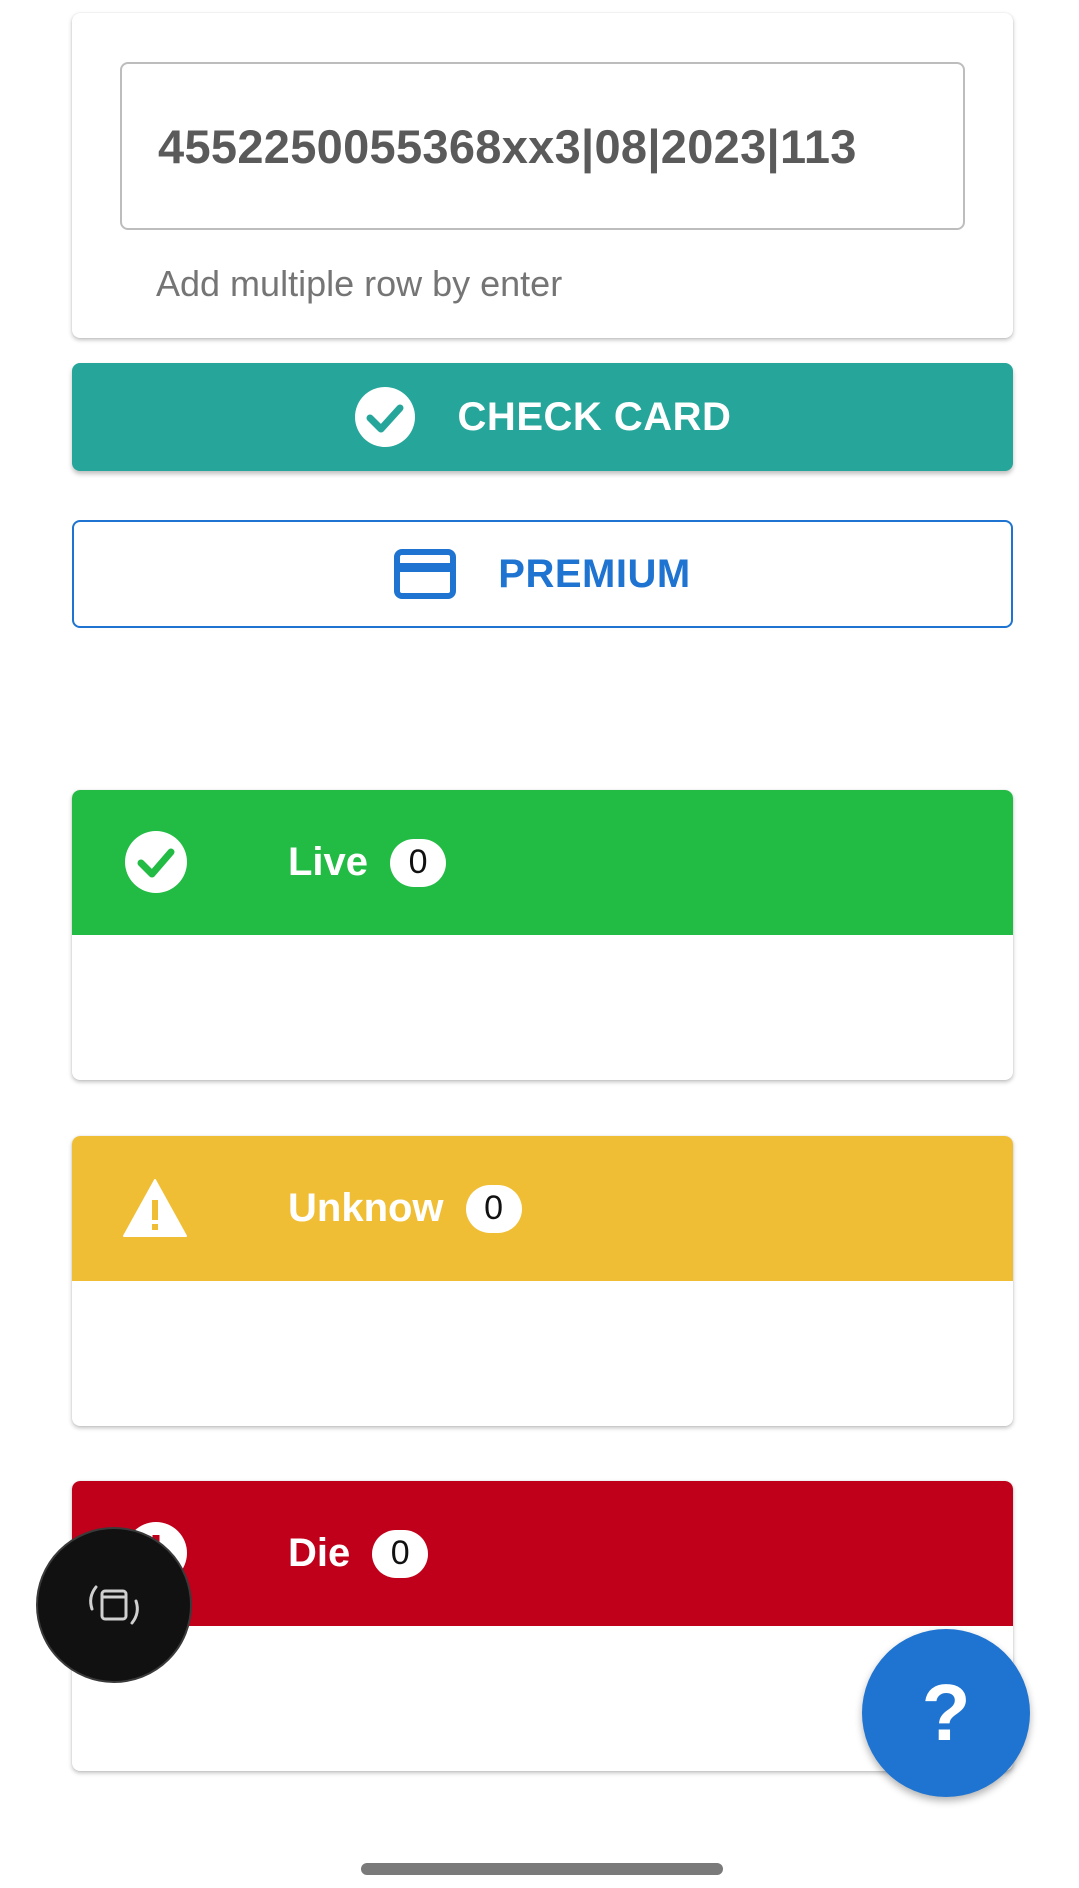 The width and height of the screenshot is (1079, 1888). I want to click on help-icon: ?, so click(946, 1712).